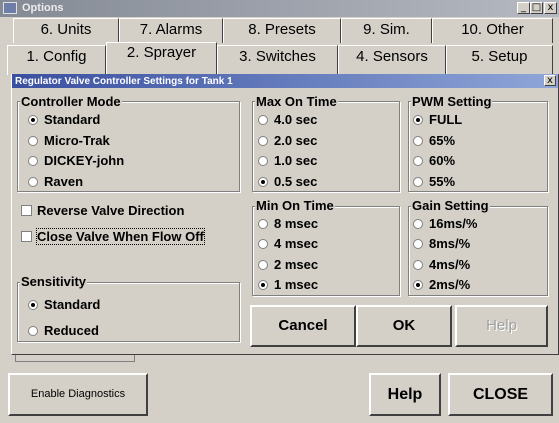  I want to click on close-valve-checkbox: Close Valve When Flow Off, so click(113, 236).